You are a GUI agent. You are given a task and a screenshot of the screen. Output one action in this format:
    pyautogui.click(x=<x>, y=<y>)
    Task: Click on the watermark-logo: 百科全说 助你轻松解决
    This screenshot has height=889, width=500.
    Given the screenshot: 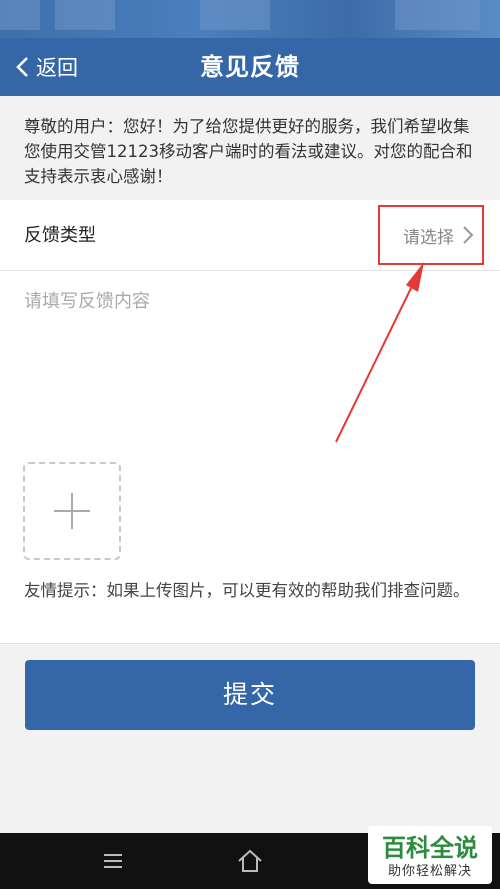 What is the action you would take?
    pyautogui.click(x=430, y=855)
    